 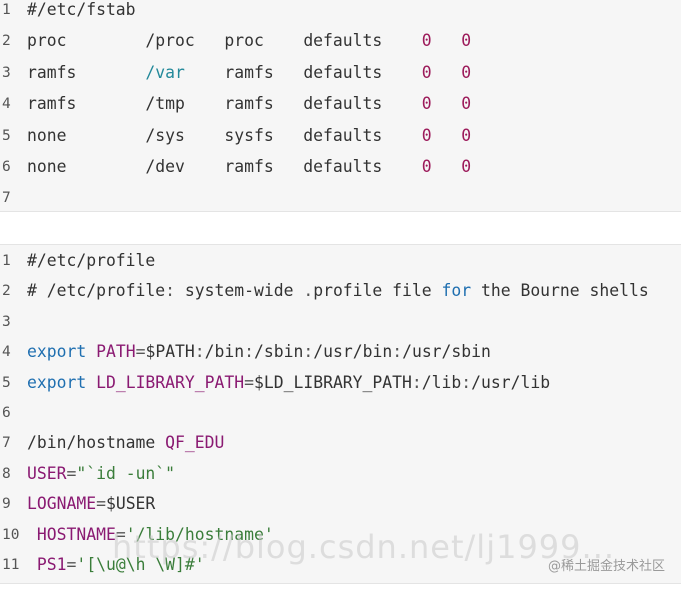 I want to click on code-token: none /sys sysfs defaults, so click(x=224, y=135).